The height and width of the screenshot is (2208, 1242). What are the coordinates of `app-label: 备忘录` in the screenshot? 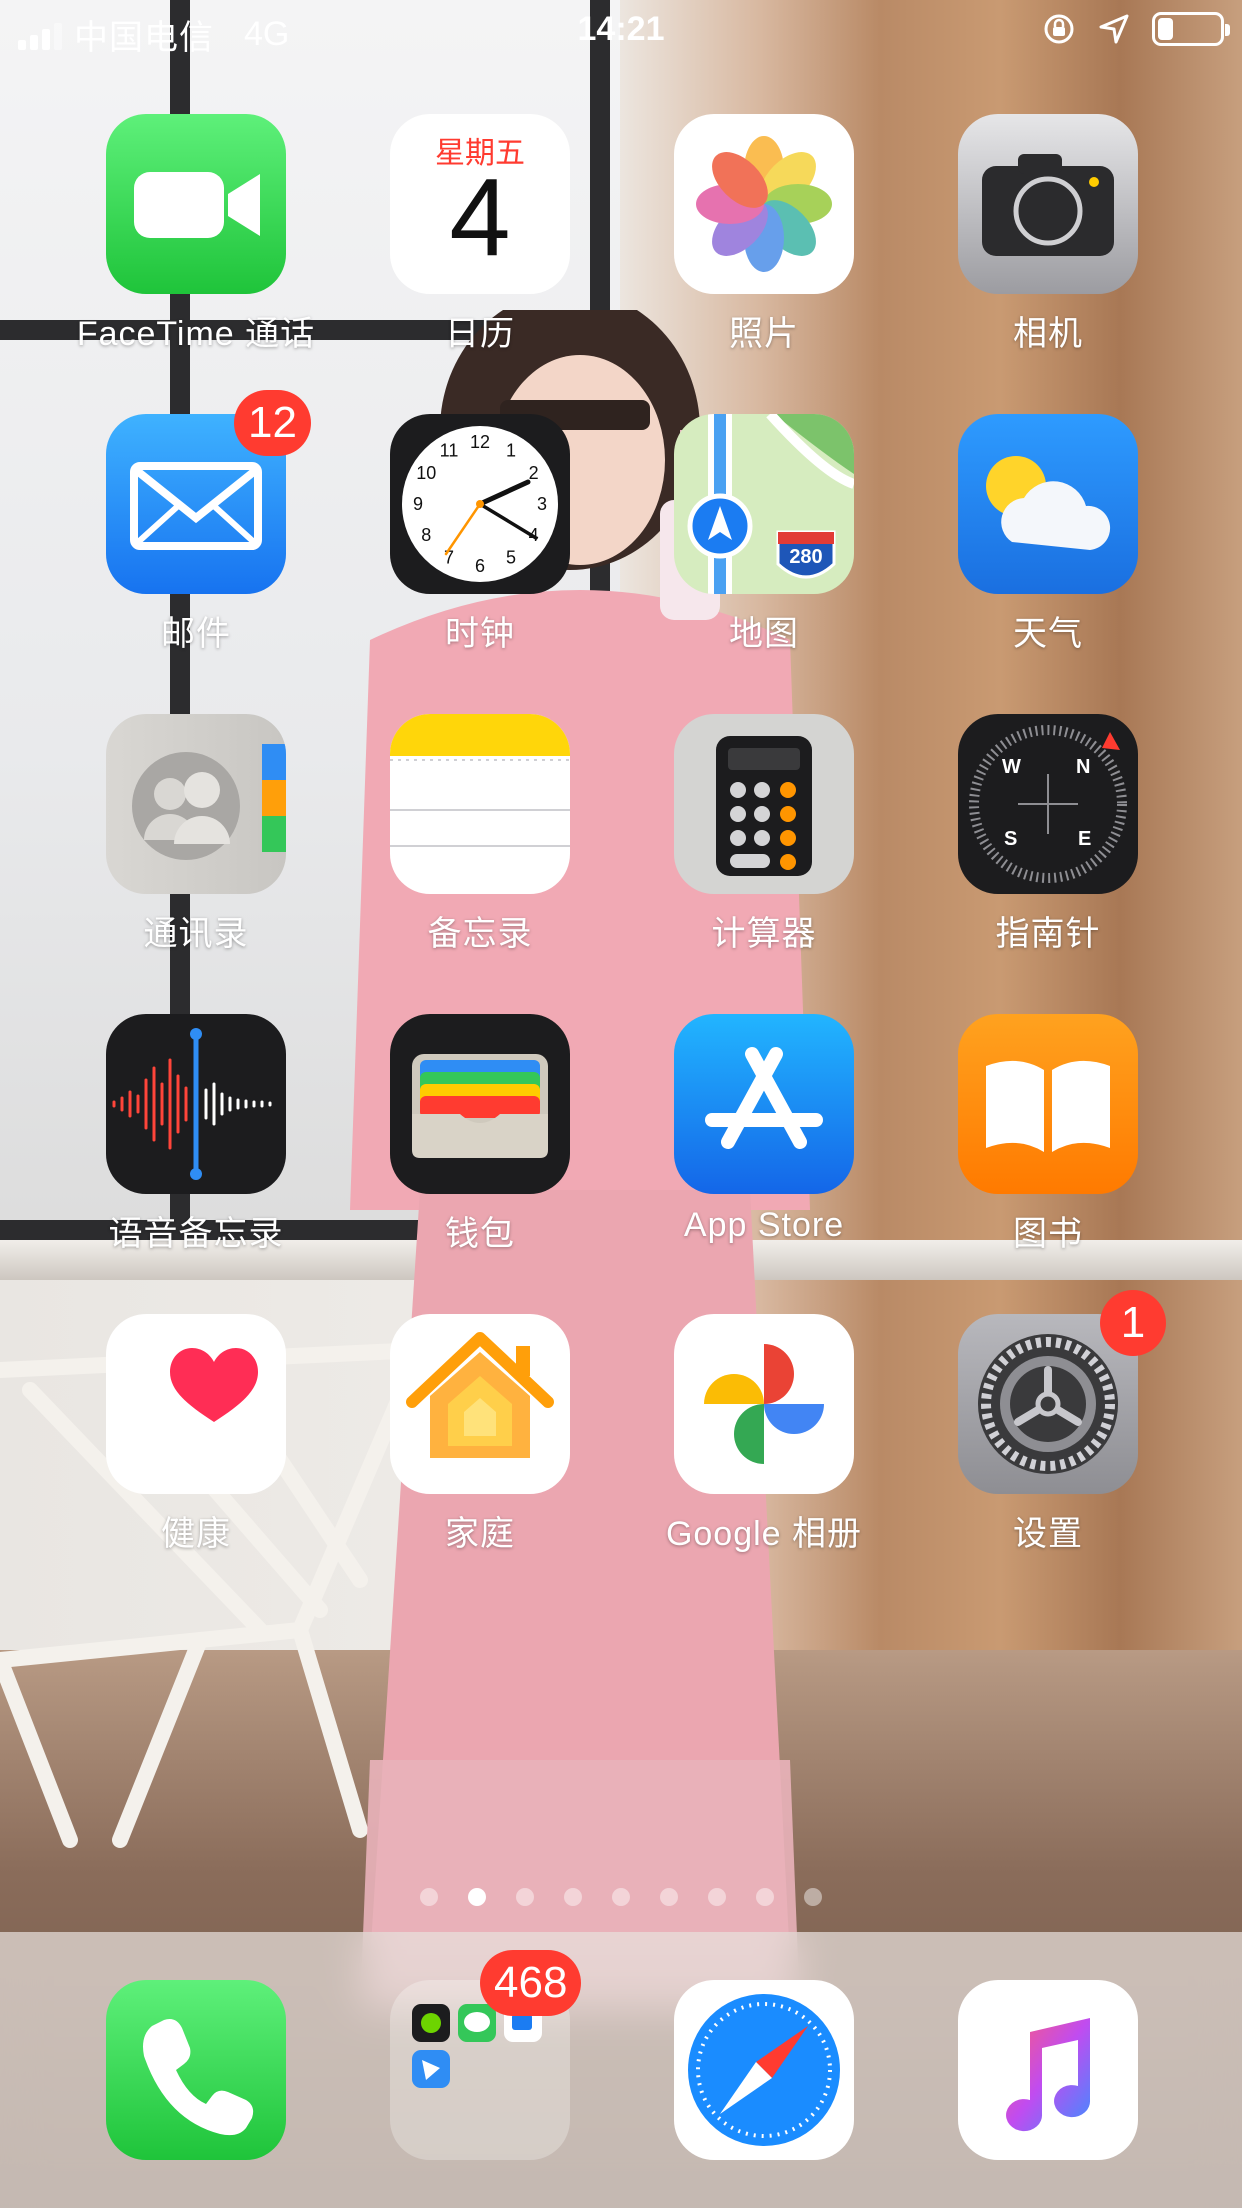 It's located at (480, 934).